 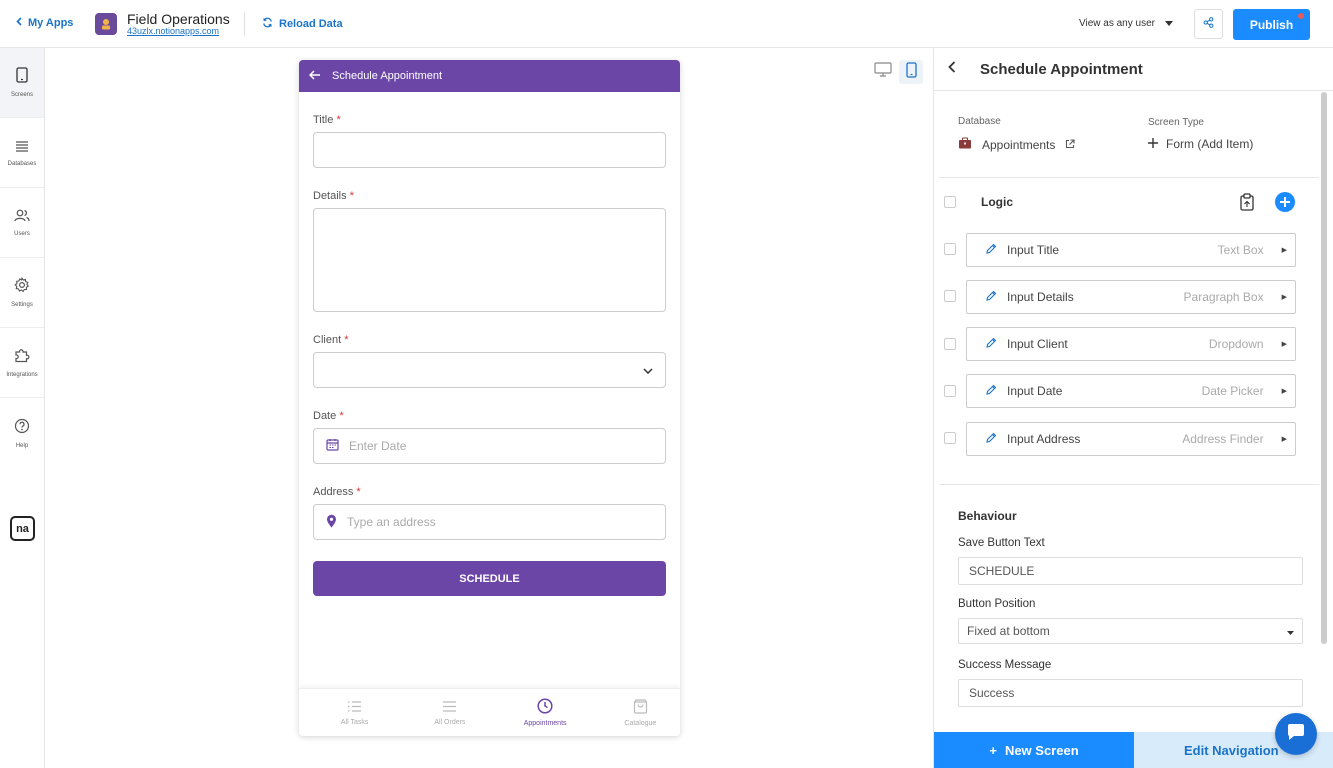 I want to click on share-icon, so click(x=1208, y=24).